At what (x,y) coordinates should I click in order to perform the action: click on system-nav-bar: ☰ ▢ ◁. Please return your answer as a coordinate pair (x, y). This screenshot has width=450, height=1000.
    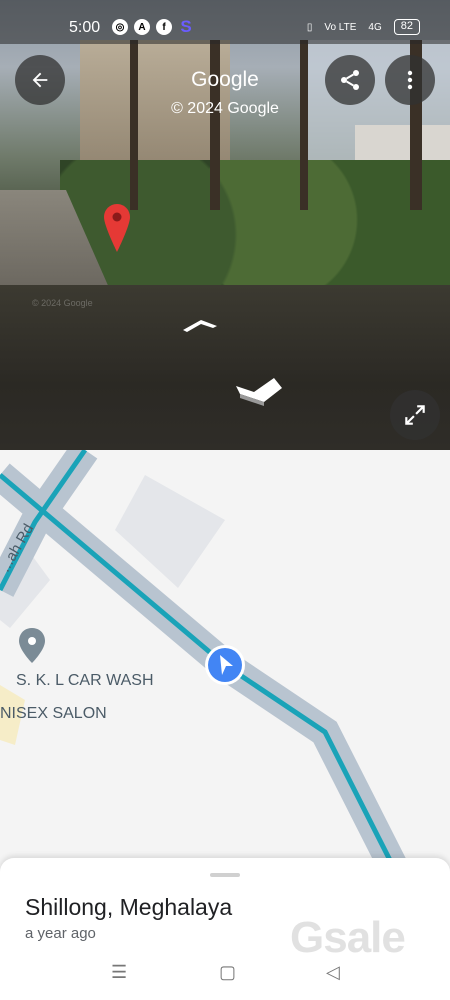
    Looking at the image, I should click on (225, 973).